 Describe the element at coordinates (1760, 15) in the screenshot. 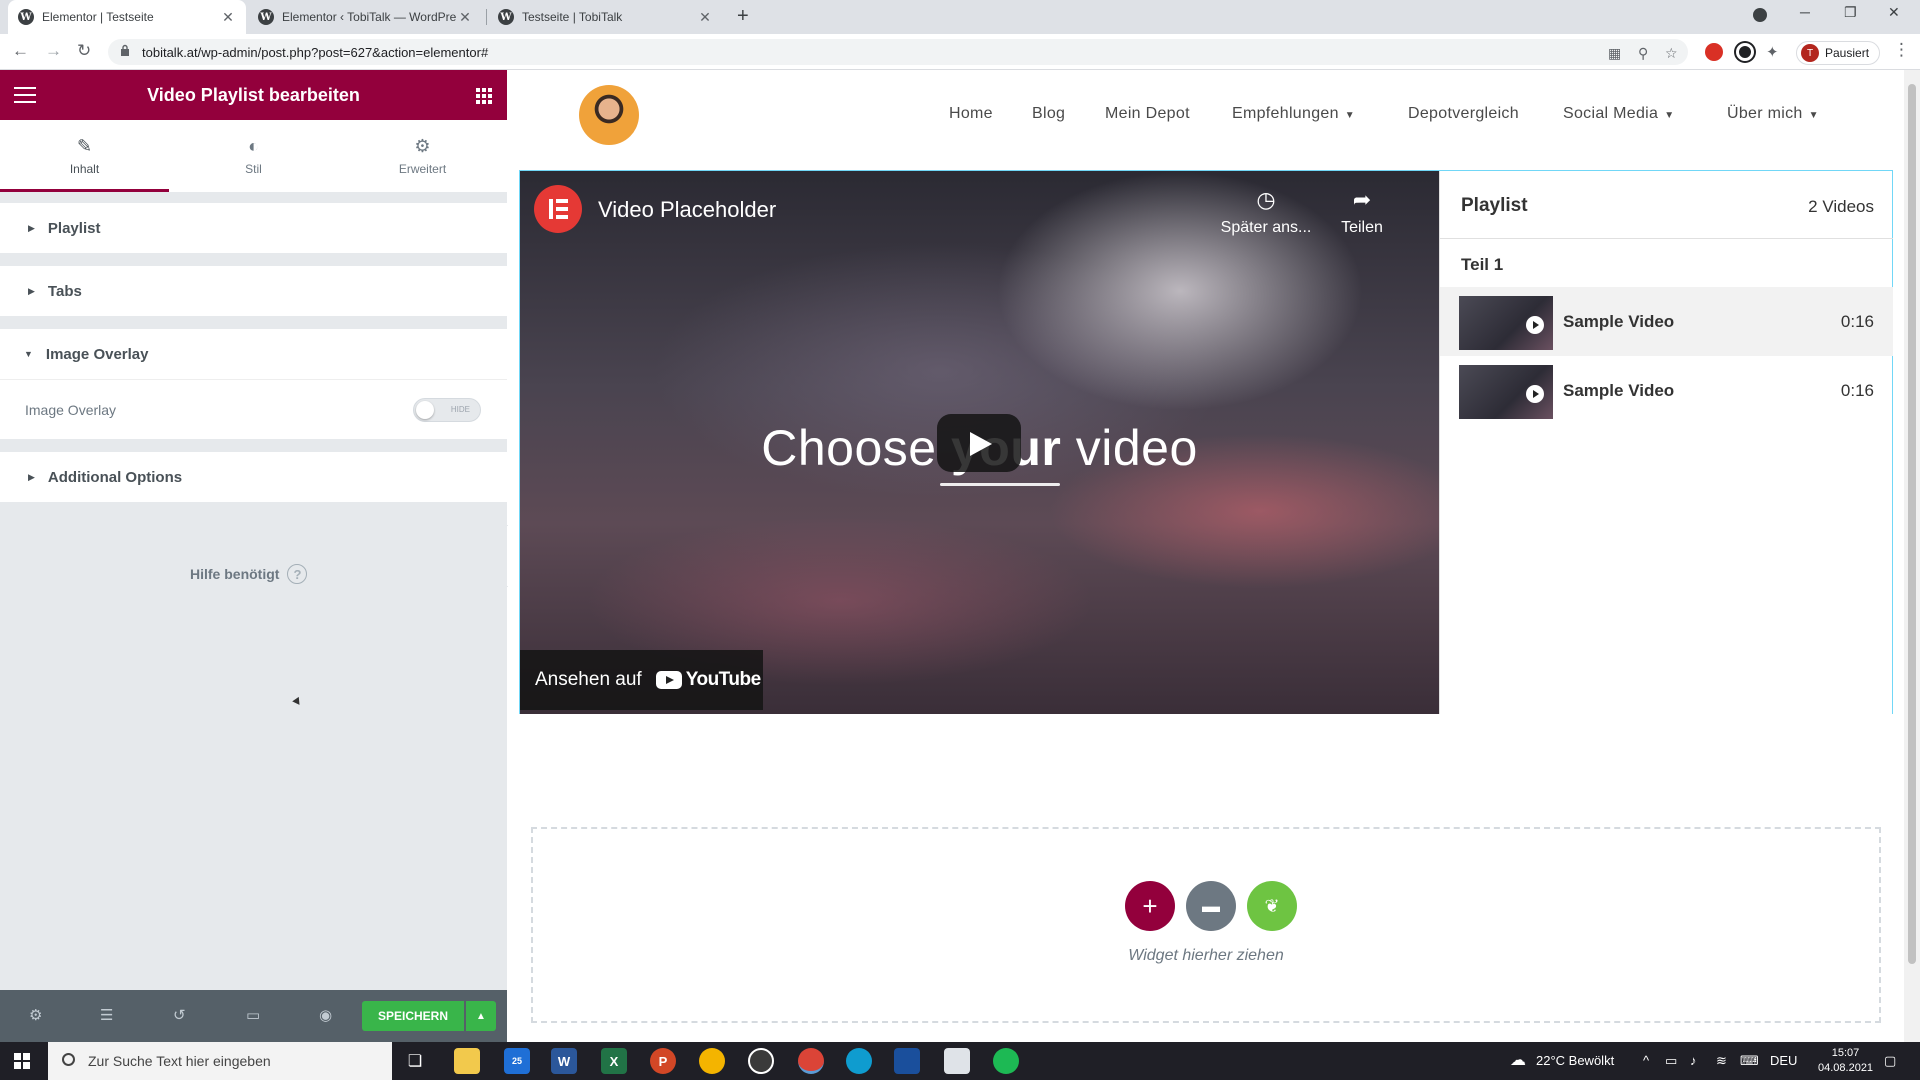

I see `tab-search-icon` at that location.